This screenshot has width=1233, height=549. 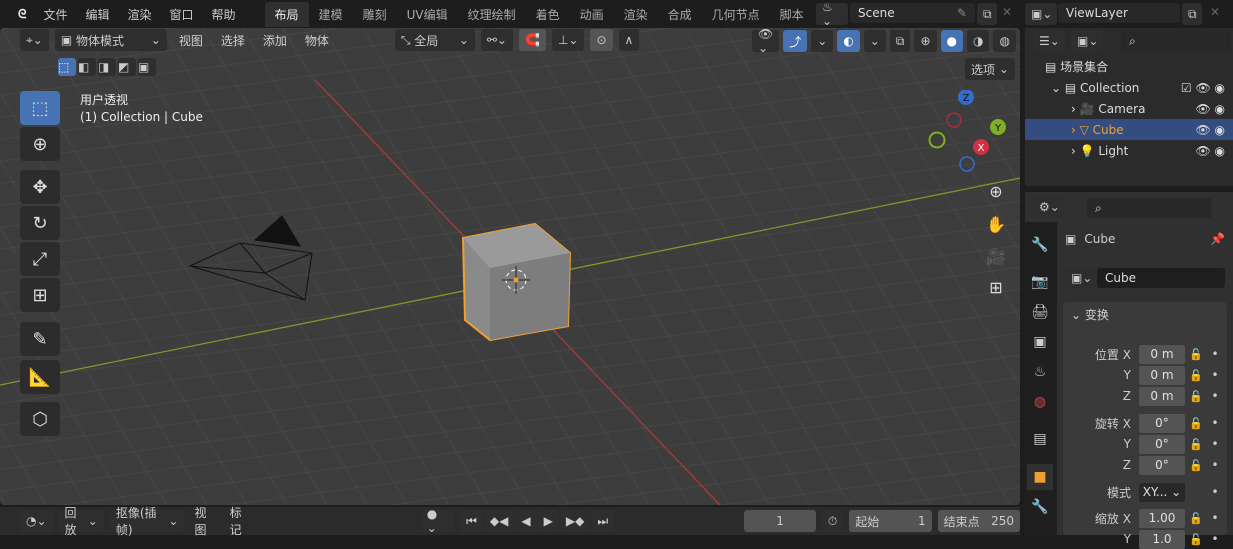 I want to click on current-frame-field: 1, so click(x=780, y=521).